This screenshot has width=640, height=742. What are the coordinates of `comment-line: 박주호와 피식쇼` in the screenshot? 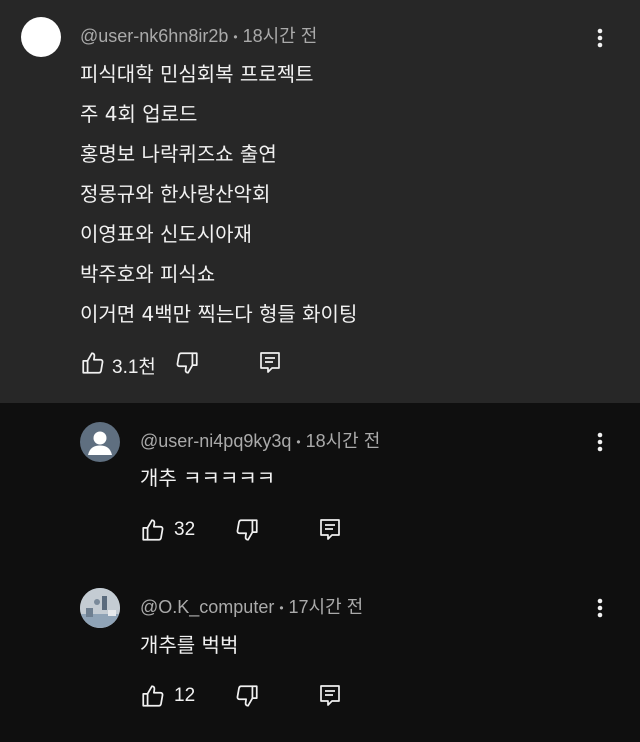 It's located at (148, 274).